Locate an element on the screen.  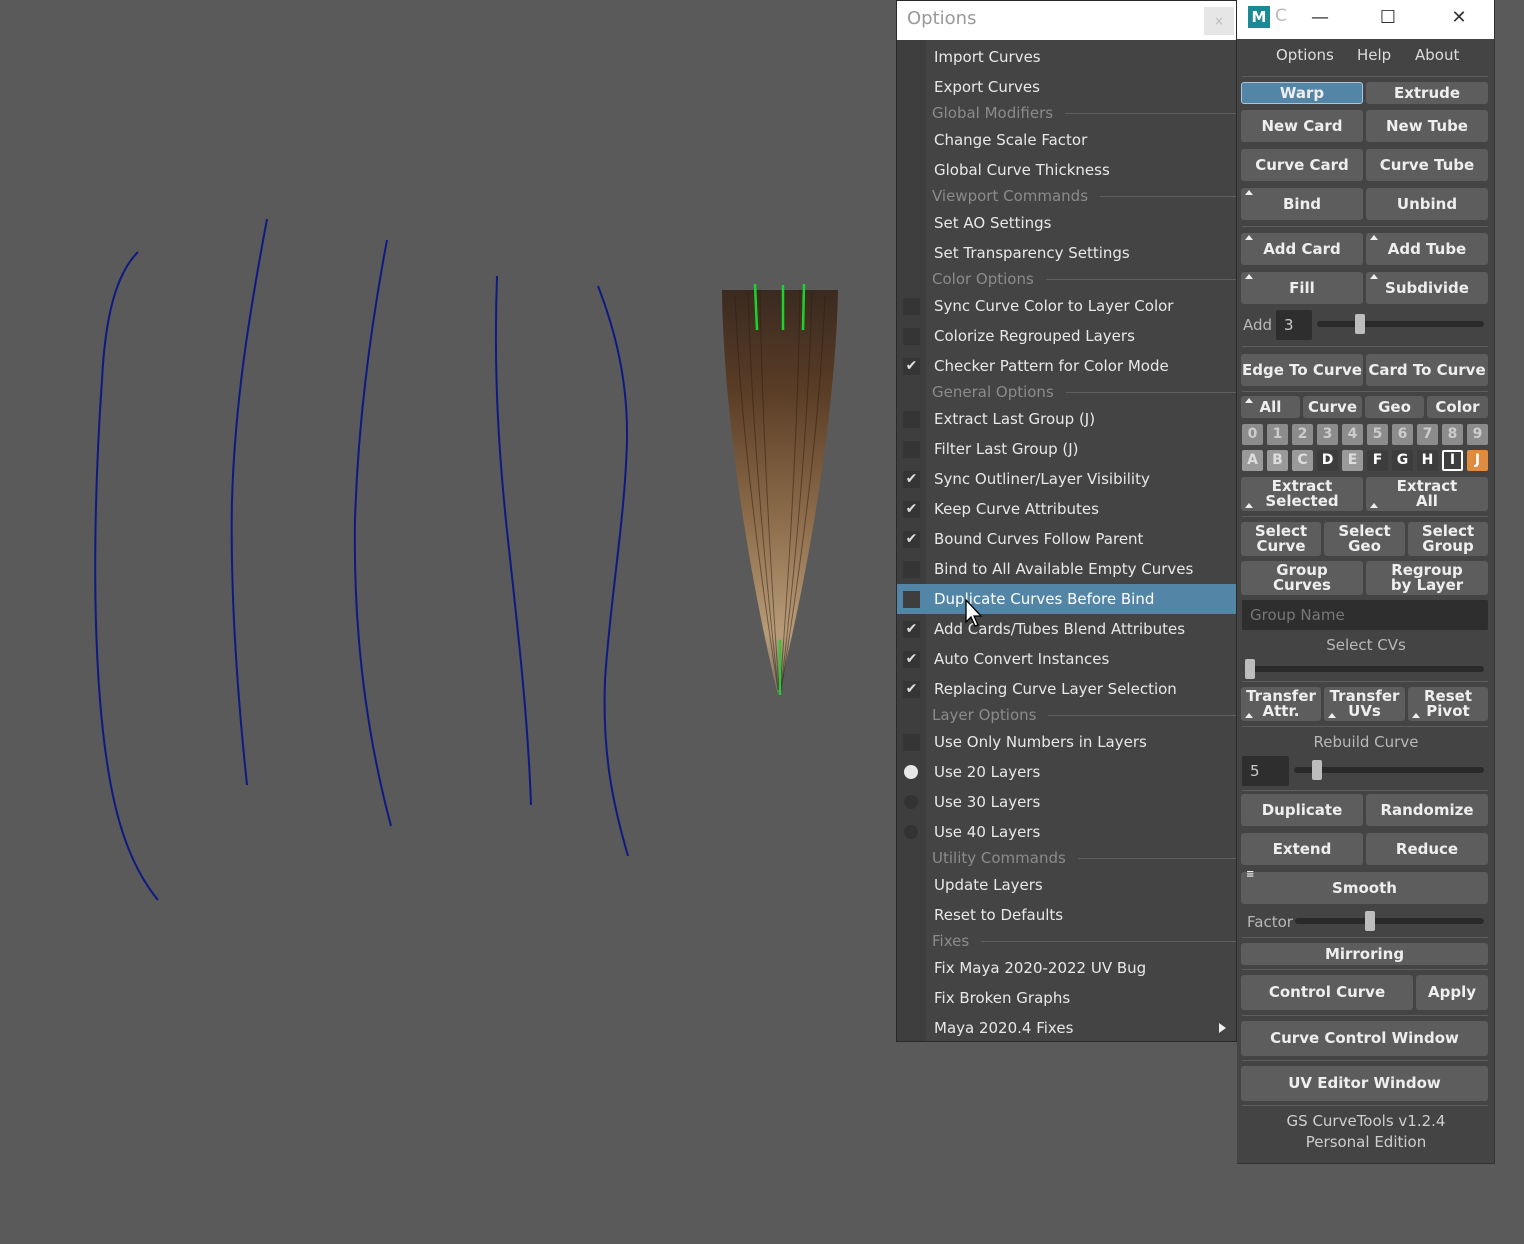
menu-item: Change Scale Factor is located at coordinates (1066, 140).